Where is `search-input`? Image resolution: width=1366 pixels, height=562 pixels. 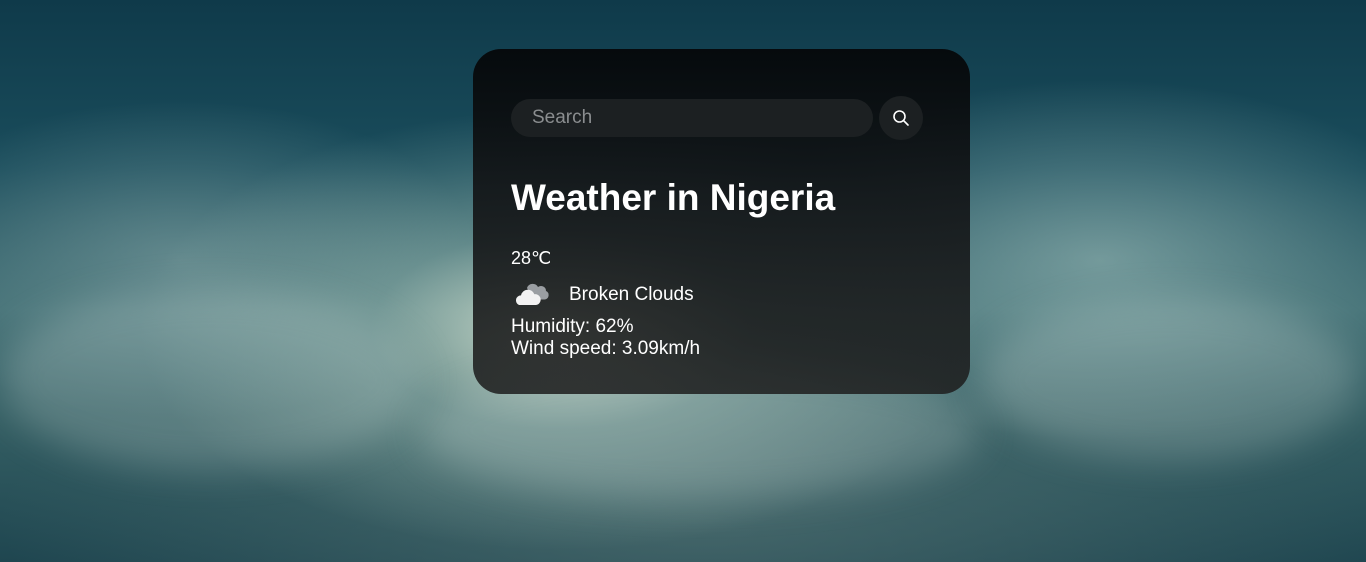 search-input is located at coordinates (692, 118).